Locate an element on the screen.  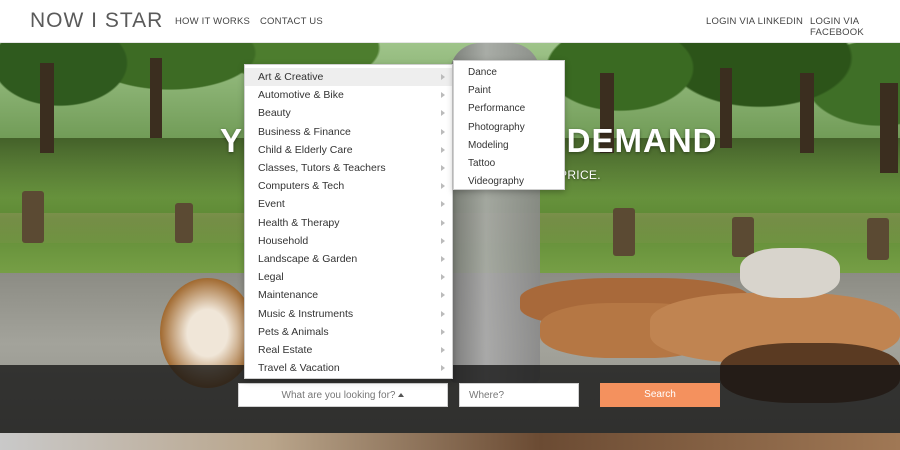
hero-bottom-photo-strip is located at coordinates (450, 441).